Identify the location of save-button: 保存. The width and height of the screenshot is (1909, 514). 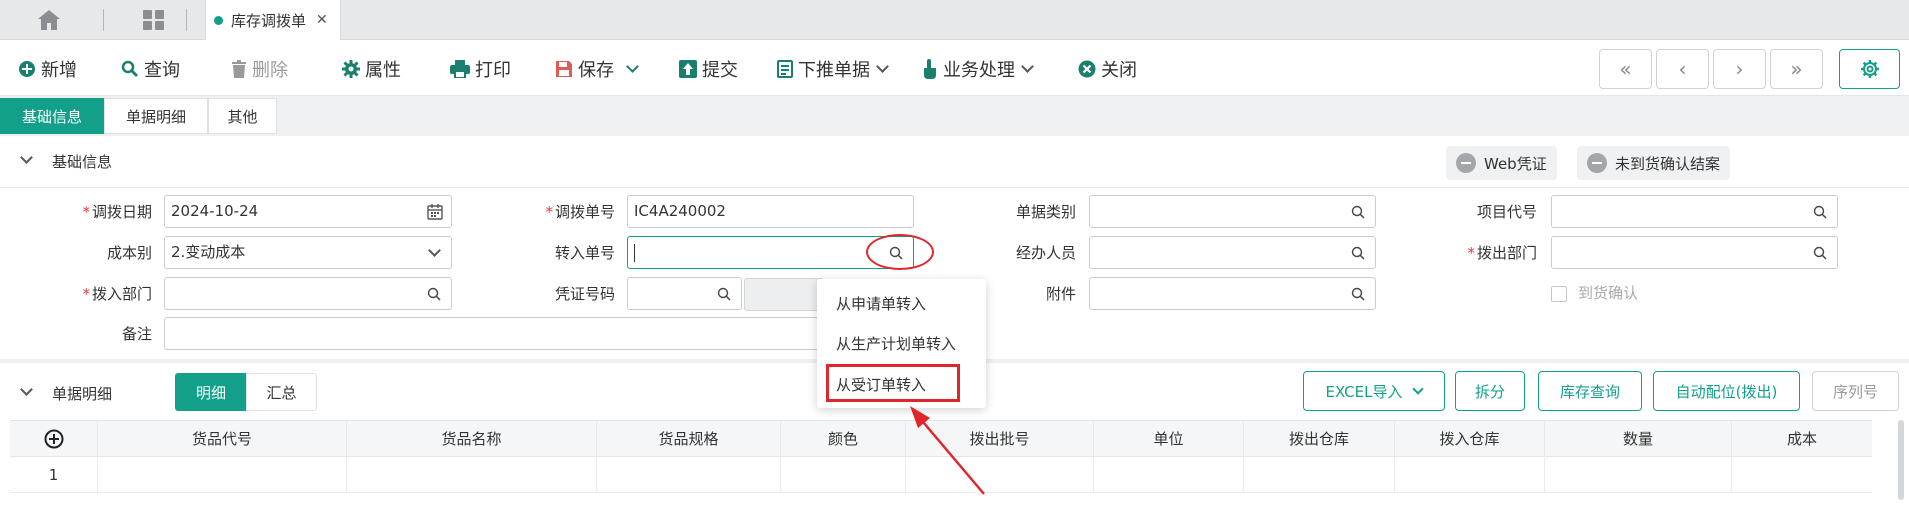
(597, 69).